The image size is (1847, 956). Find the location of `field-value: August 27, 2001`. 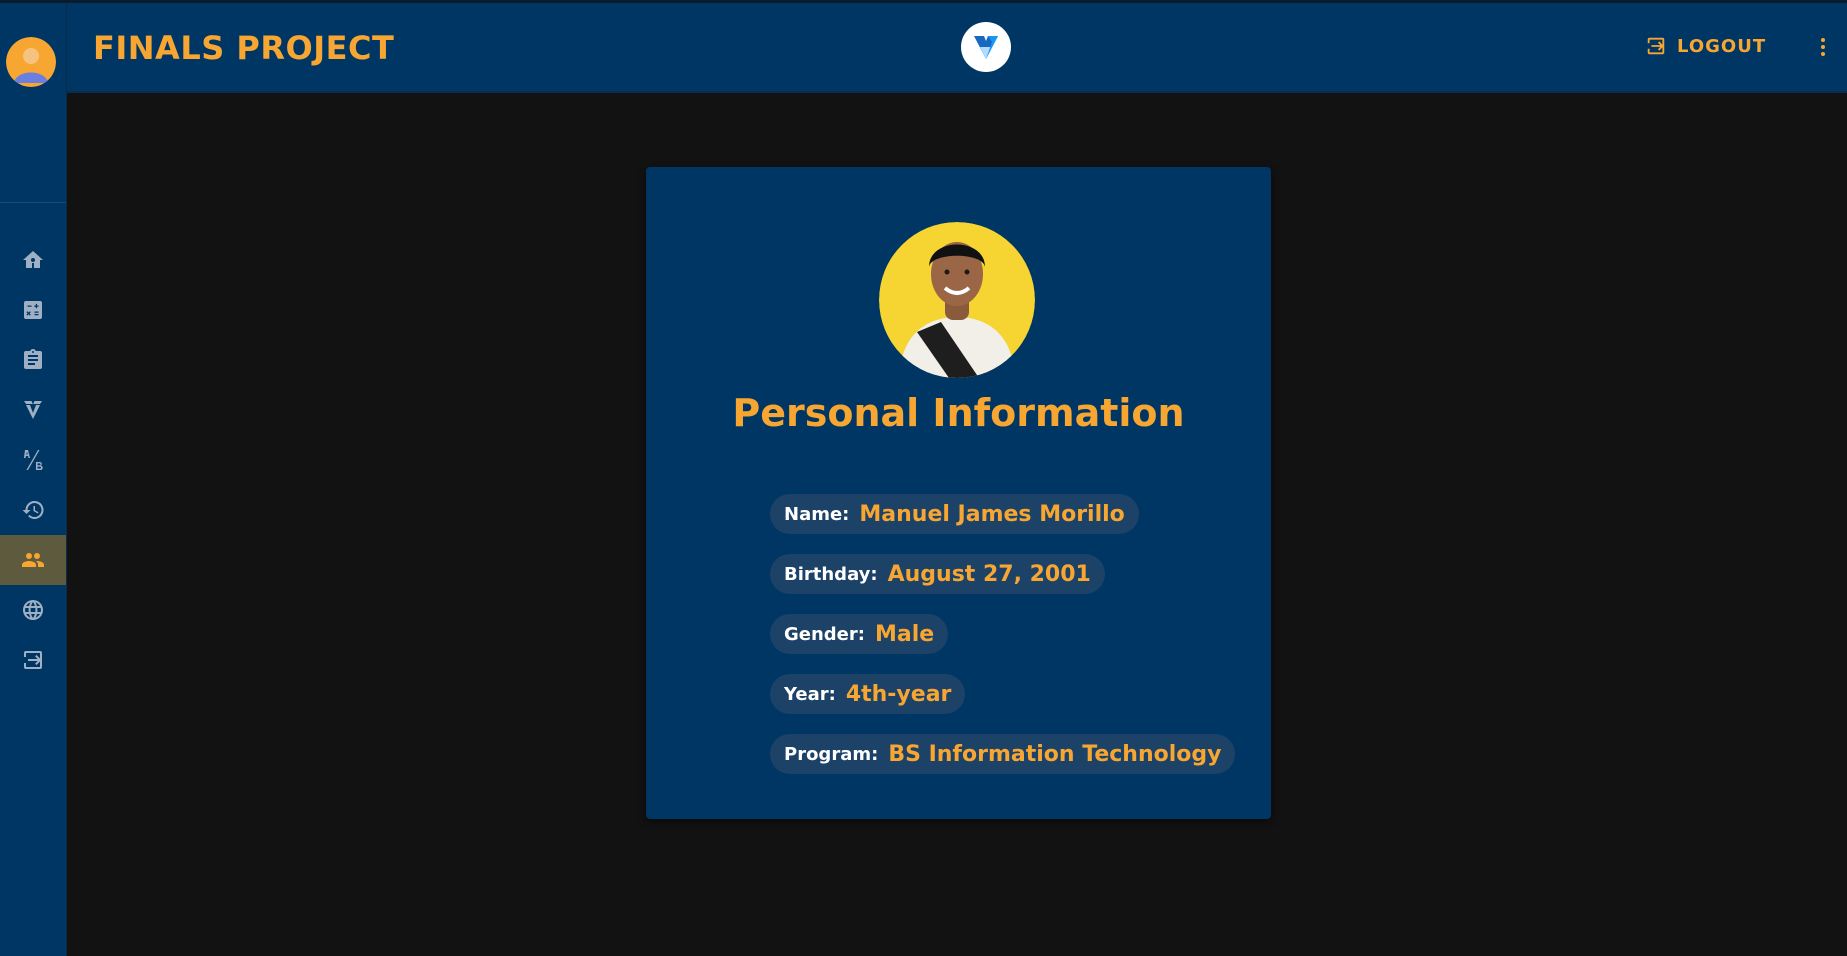

field-value: August 27, 2001 is located at coordinates (989, 574).